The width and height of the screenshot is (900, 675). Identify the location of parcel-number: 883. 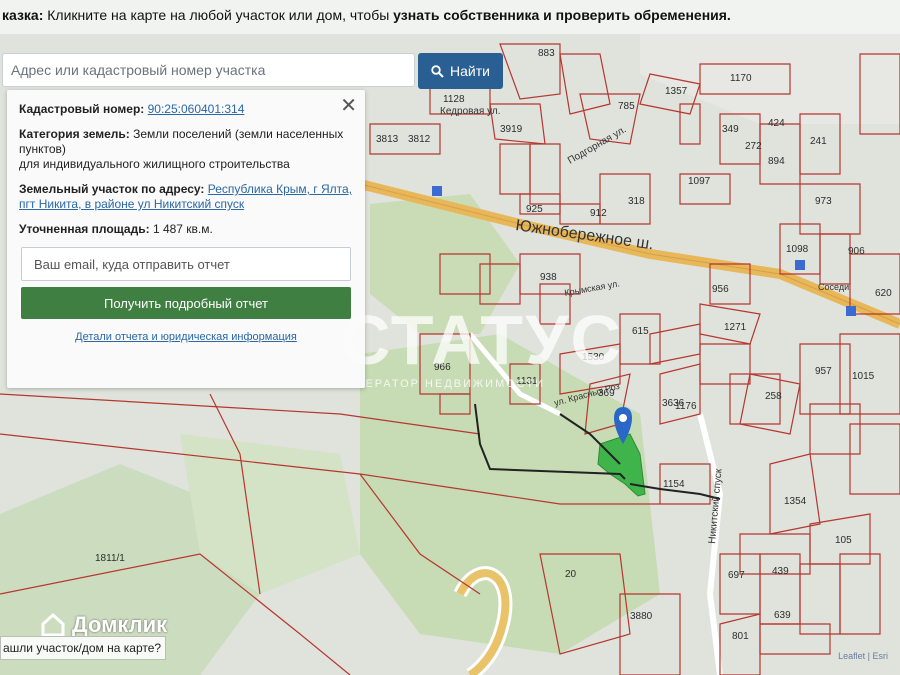
(546, 53).